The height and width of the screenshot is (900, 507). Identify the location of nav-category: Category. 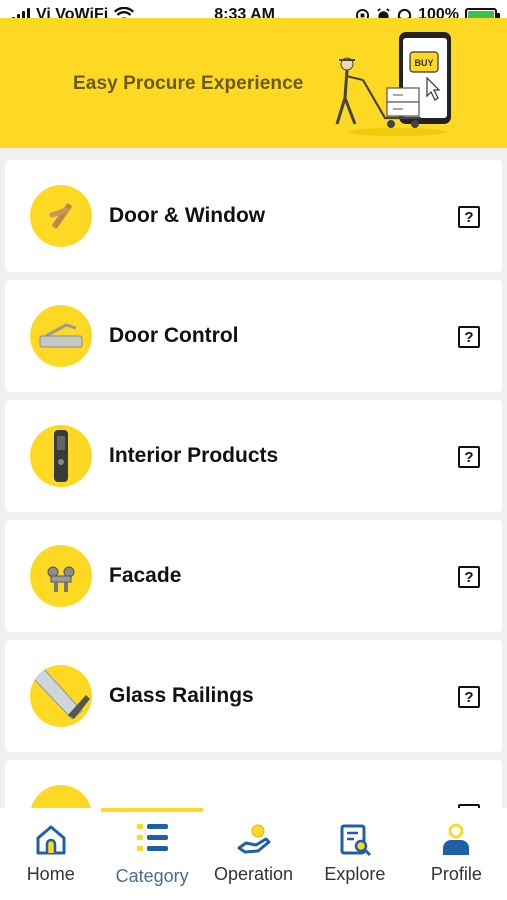
(152, 854).